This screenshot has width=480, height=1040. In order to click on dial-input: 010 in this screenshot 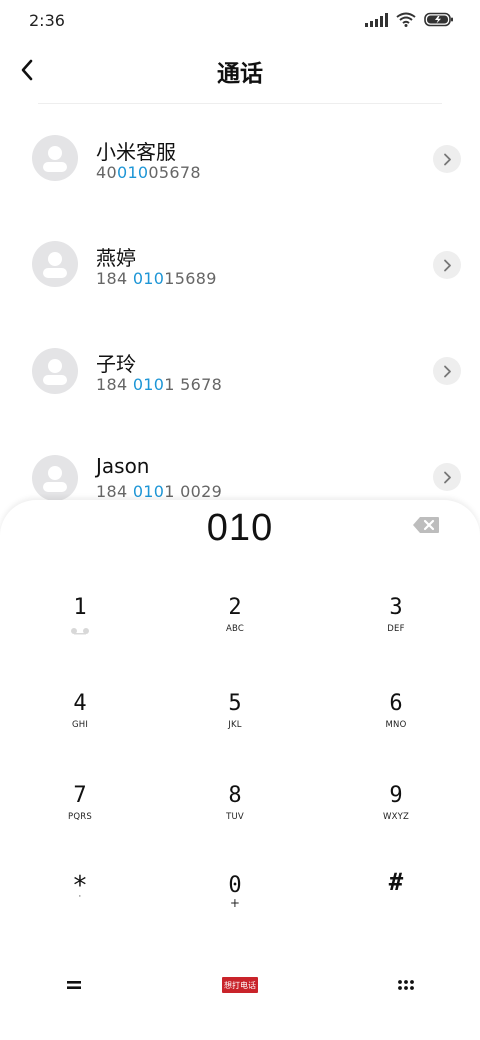, I will do `click(240, 528)`.